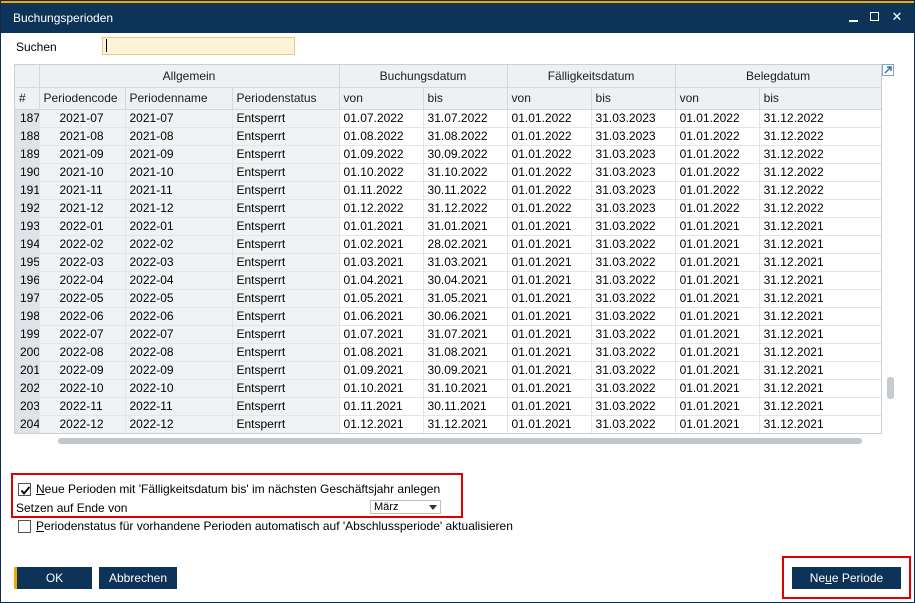 This screenshot has width=915, height=603. What do you see at coordinates (717, 98) in the screenshot?
I see `col-header-document-from: von` at bounding box center [717, 98].